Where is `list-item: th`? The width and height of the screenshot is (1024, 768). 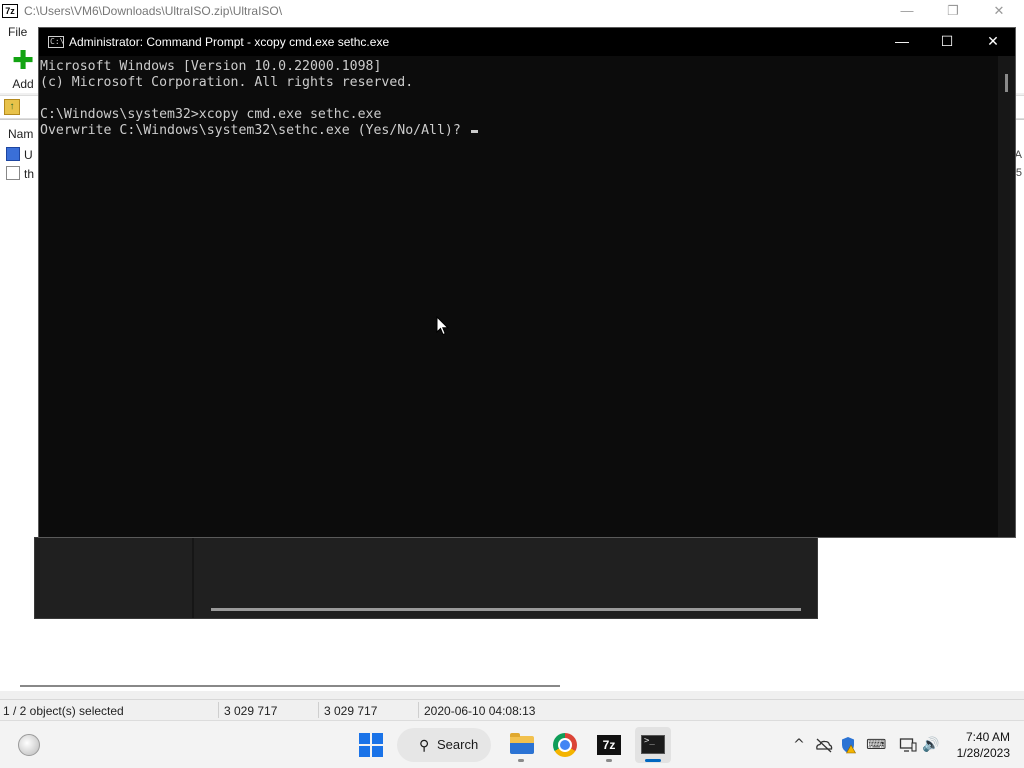
list-item: th is located at coordinates (20, 175).